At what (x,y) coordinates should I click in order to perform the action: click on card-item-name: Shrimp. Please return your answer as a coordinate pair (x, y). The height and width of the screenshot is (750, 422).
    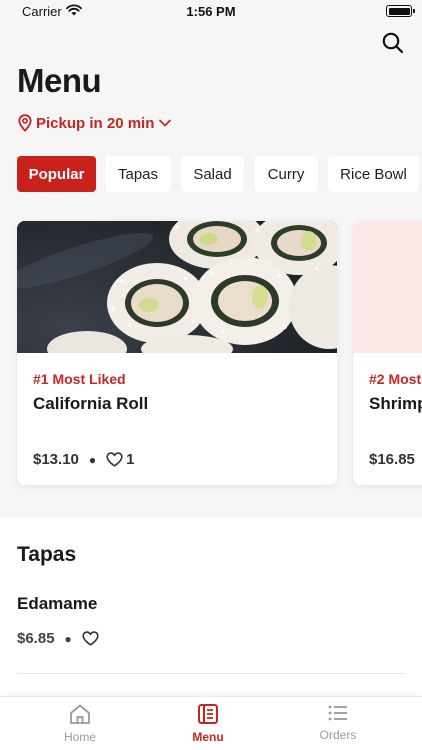
    Looking at the image, I should click on (395, 403).